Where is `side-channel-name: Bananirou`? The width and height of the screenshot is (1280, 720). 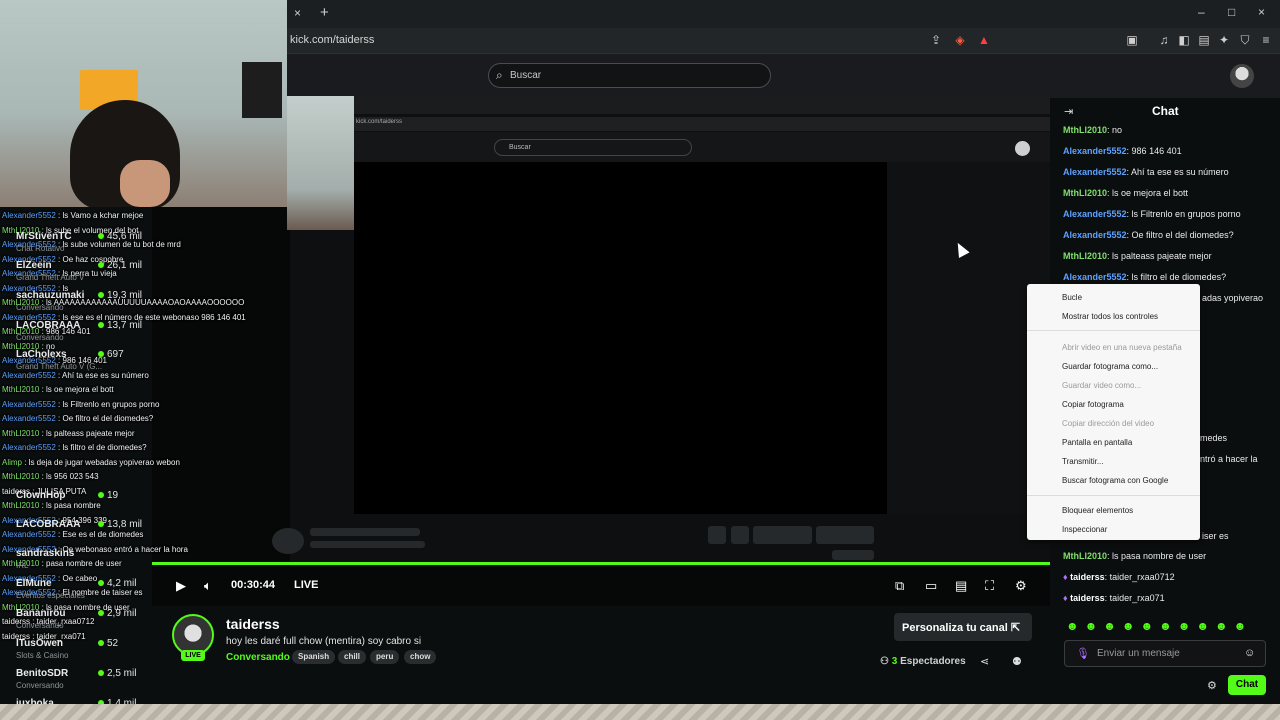 side-channel-name: Bananirou is located at coordinates (40, 613).